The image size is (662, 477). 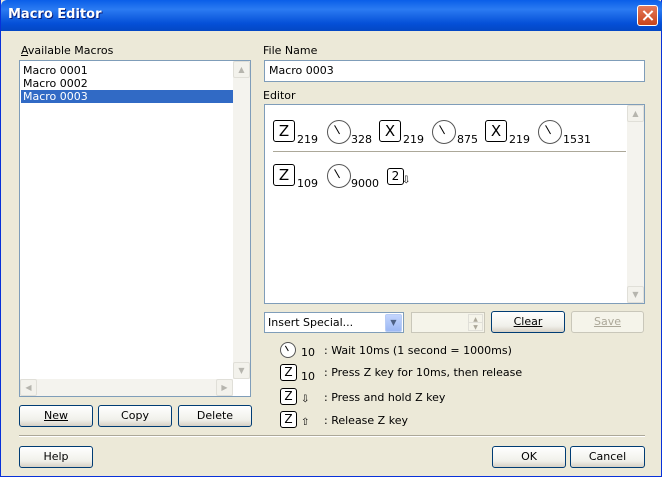 What do you see at coordinates (423, 372) in the screenshot?
I see `legend-text: : Press Z key for 10ms, then release` at bounding box center [423, 372].